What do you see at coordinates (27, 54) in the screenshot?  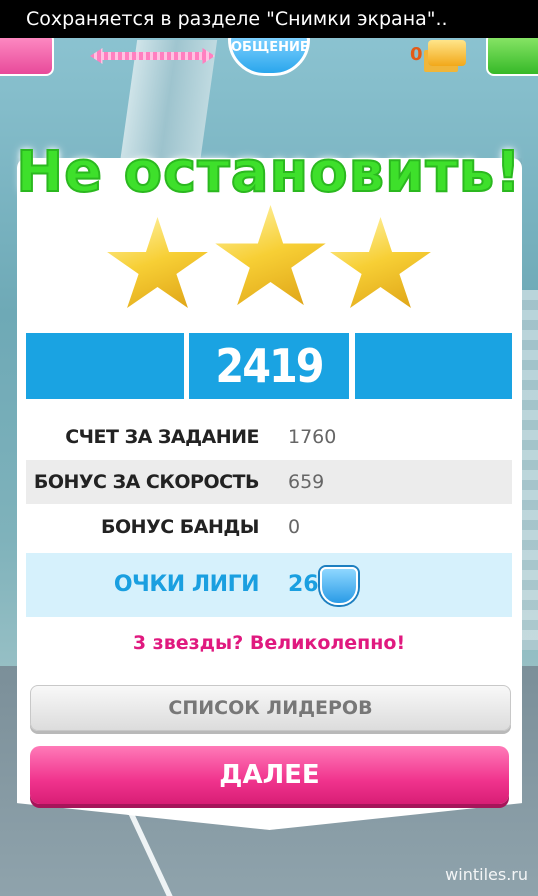 I see `menu-button` at bounding box center [27, 54].